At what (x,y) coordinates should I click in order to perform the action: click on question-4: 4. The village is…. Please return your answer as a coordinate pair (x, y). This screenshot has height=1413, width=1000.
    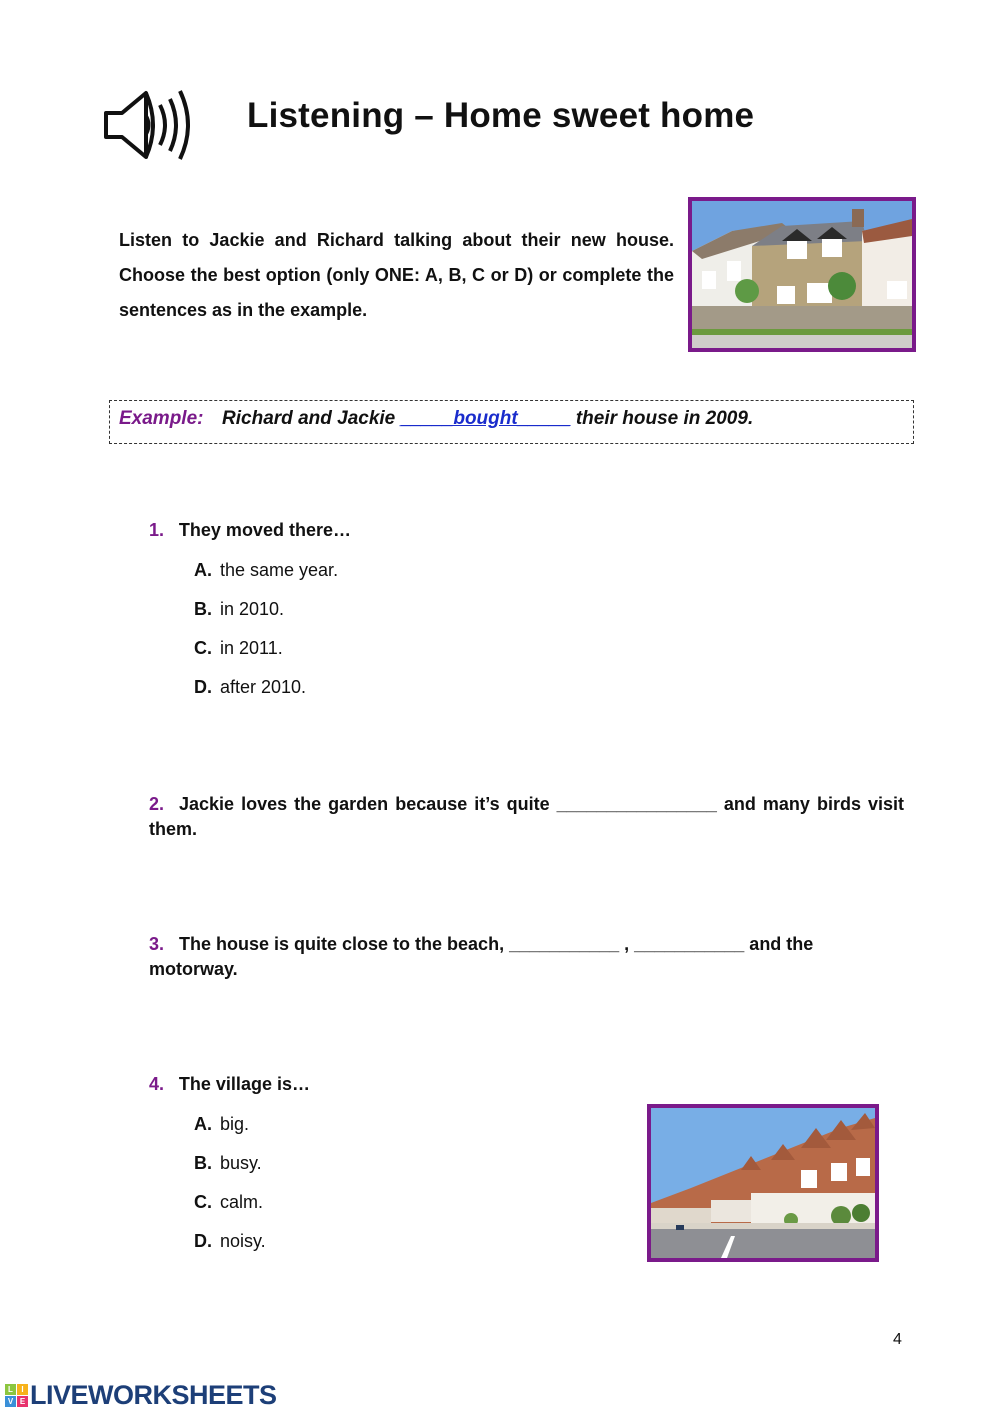
    Looking at the image, I should click on (229, 1084).